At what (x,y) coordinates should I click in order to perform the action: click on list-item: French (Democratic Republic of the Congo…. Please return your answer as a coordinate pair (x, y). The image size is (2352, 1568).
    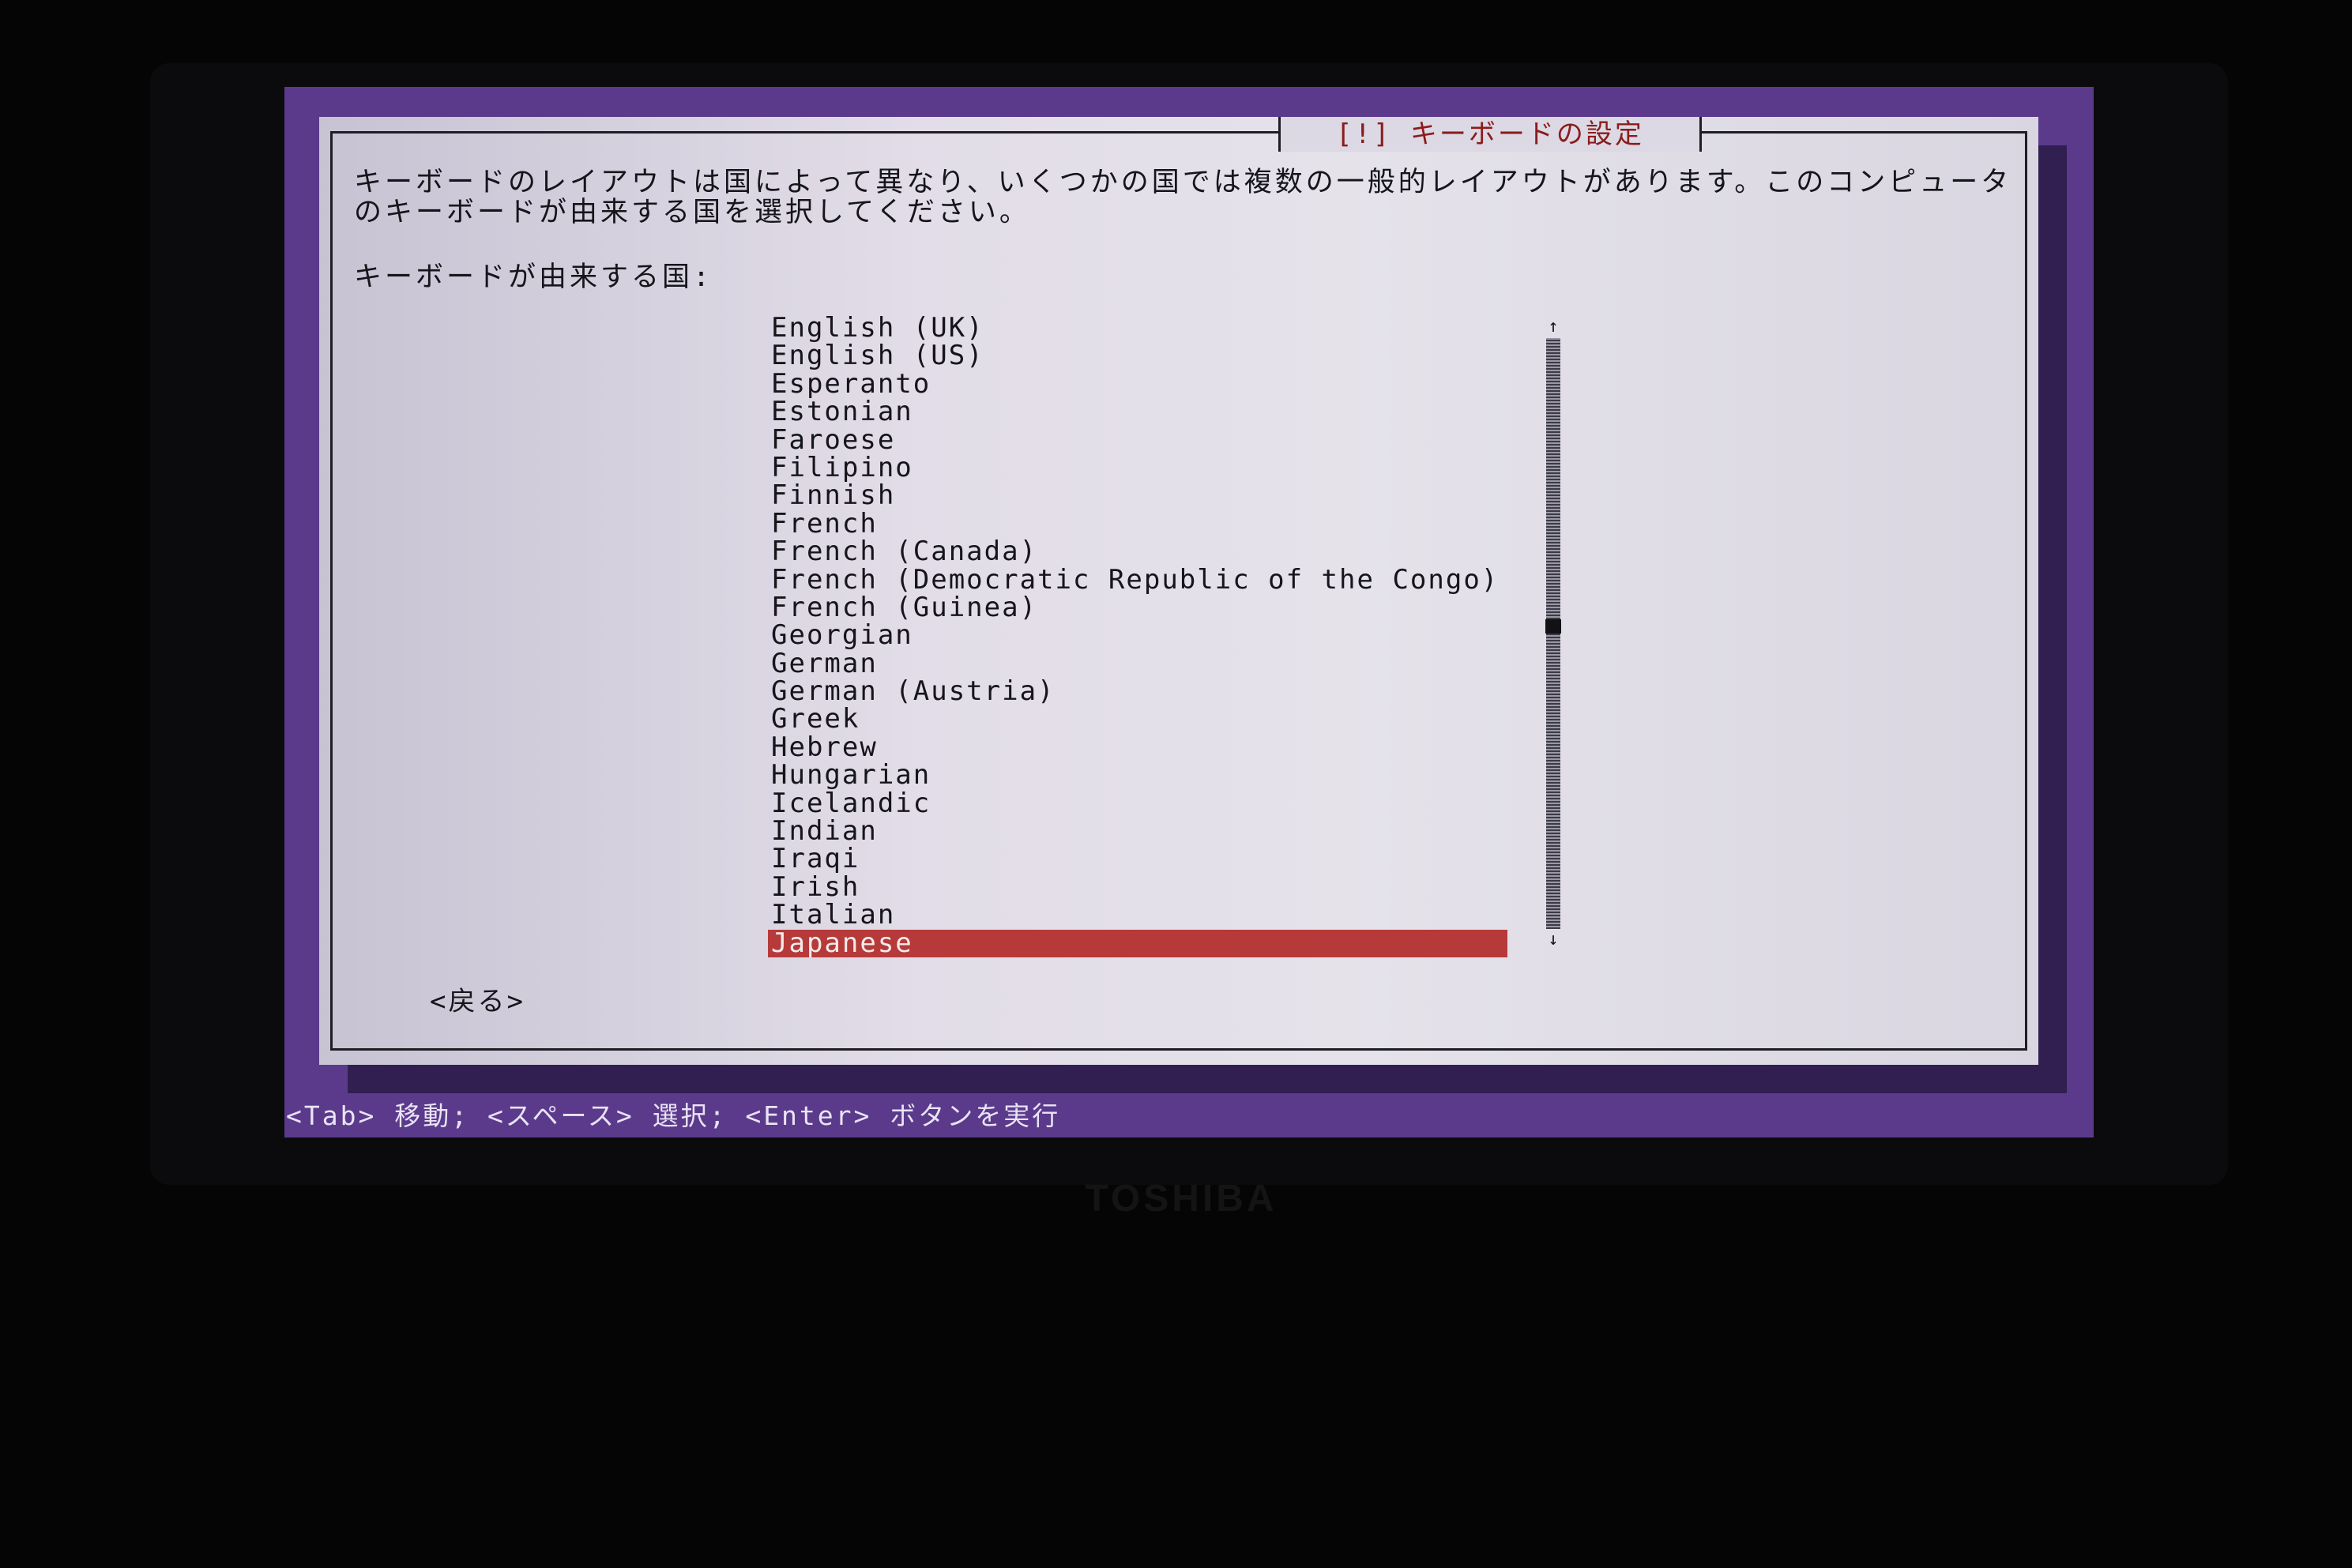
    Looking at the image, I should click on (1137, 580).